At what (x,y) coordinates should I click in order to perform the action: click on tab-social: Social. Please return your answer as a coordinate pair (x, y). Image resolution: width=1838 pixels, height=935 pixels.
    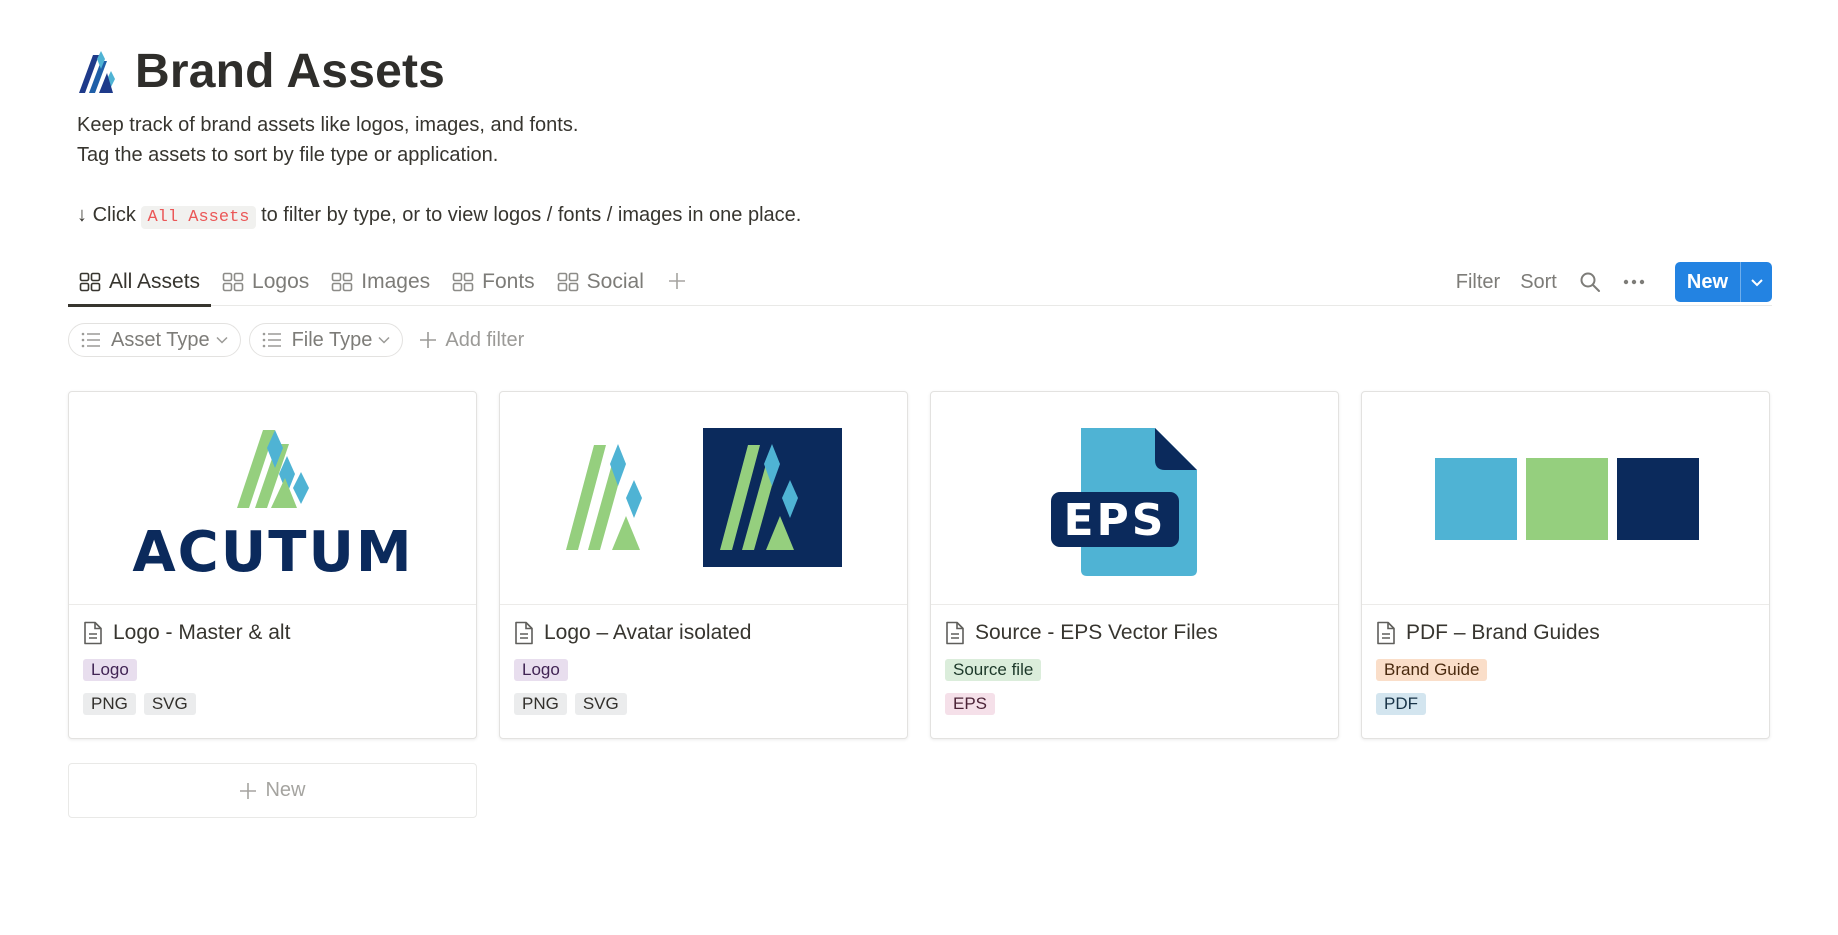
    Looking at the image, I should click on (600, 282).